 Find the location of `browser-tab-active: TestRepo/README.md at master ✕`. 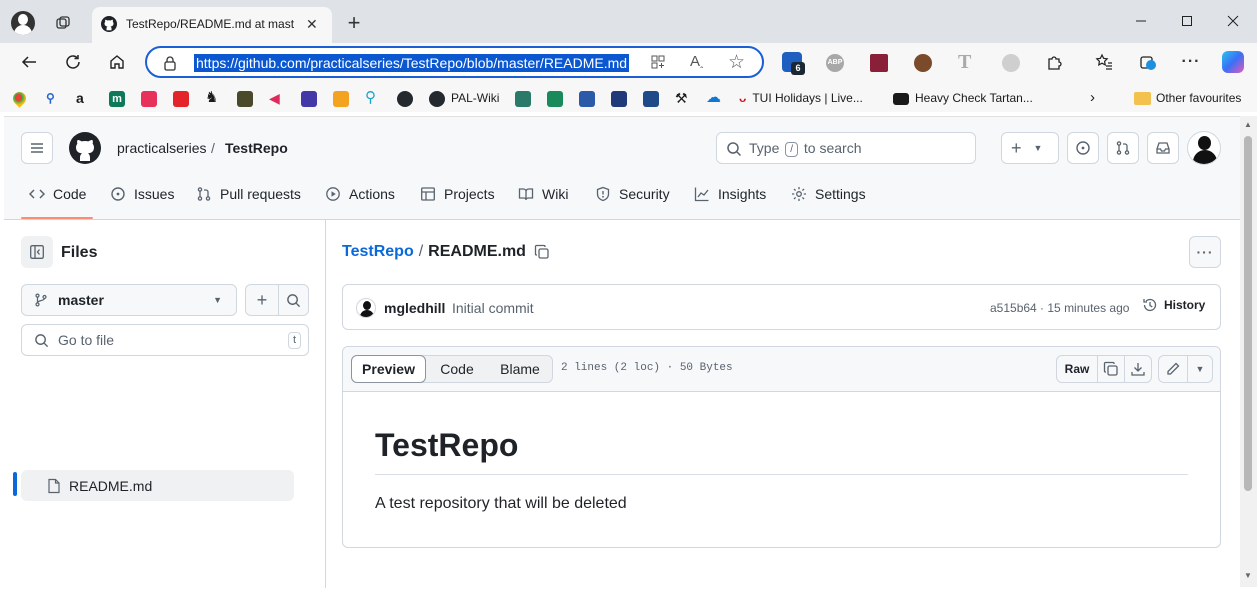

browser-tab-active: TestRepo/README.md at master ✕ is located at coordinates (212, 25).